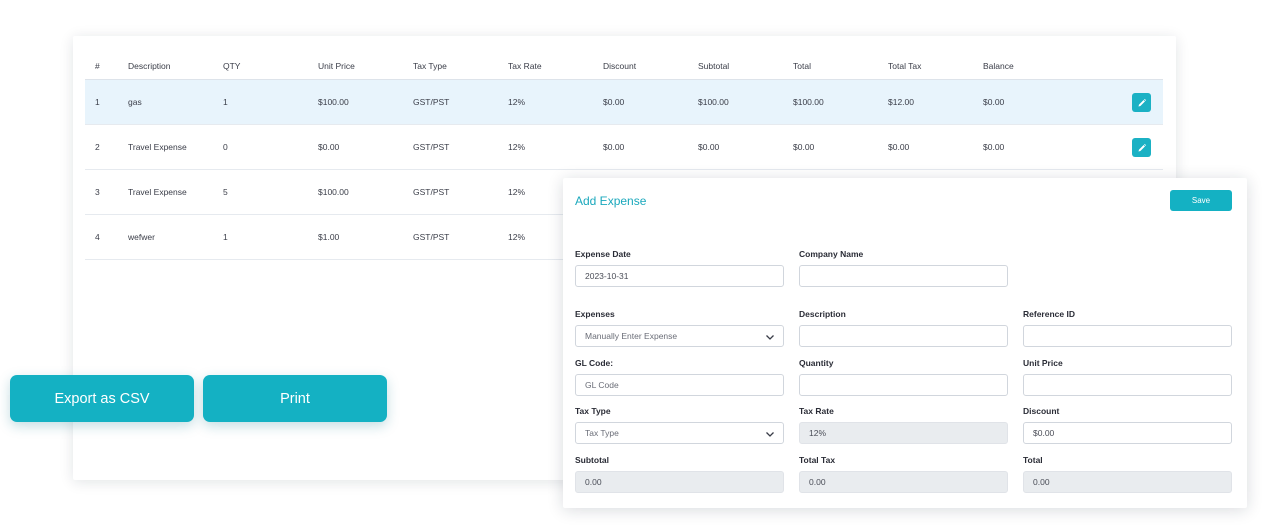 The width and height of the screenshot is (1280, 532). I want to click on cell-number: 3, so click(97, 192).